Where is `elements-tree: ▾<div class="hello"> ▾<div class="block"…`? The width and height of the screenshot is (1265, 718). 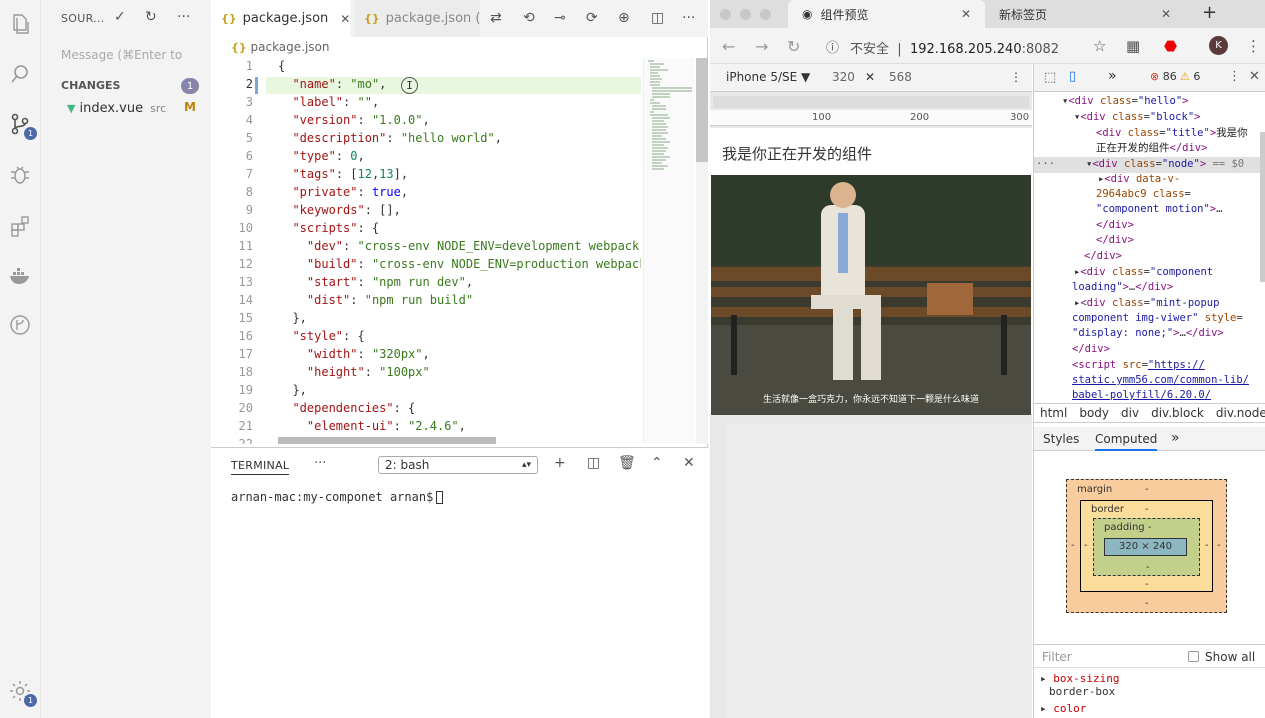 elements-tree: ▾<div class="hello"> ▾<div class="block"… is located at coordinates (1149, 248).